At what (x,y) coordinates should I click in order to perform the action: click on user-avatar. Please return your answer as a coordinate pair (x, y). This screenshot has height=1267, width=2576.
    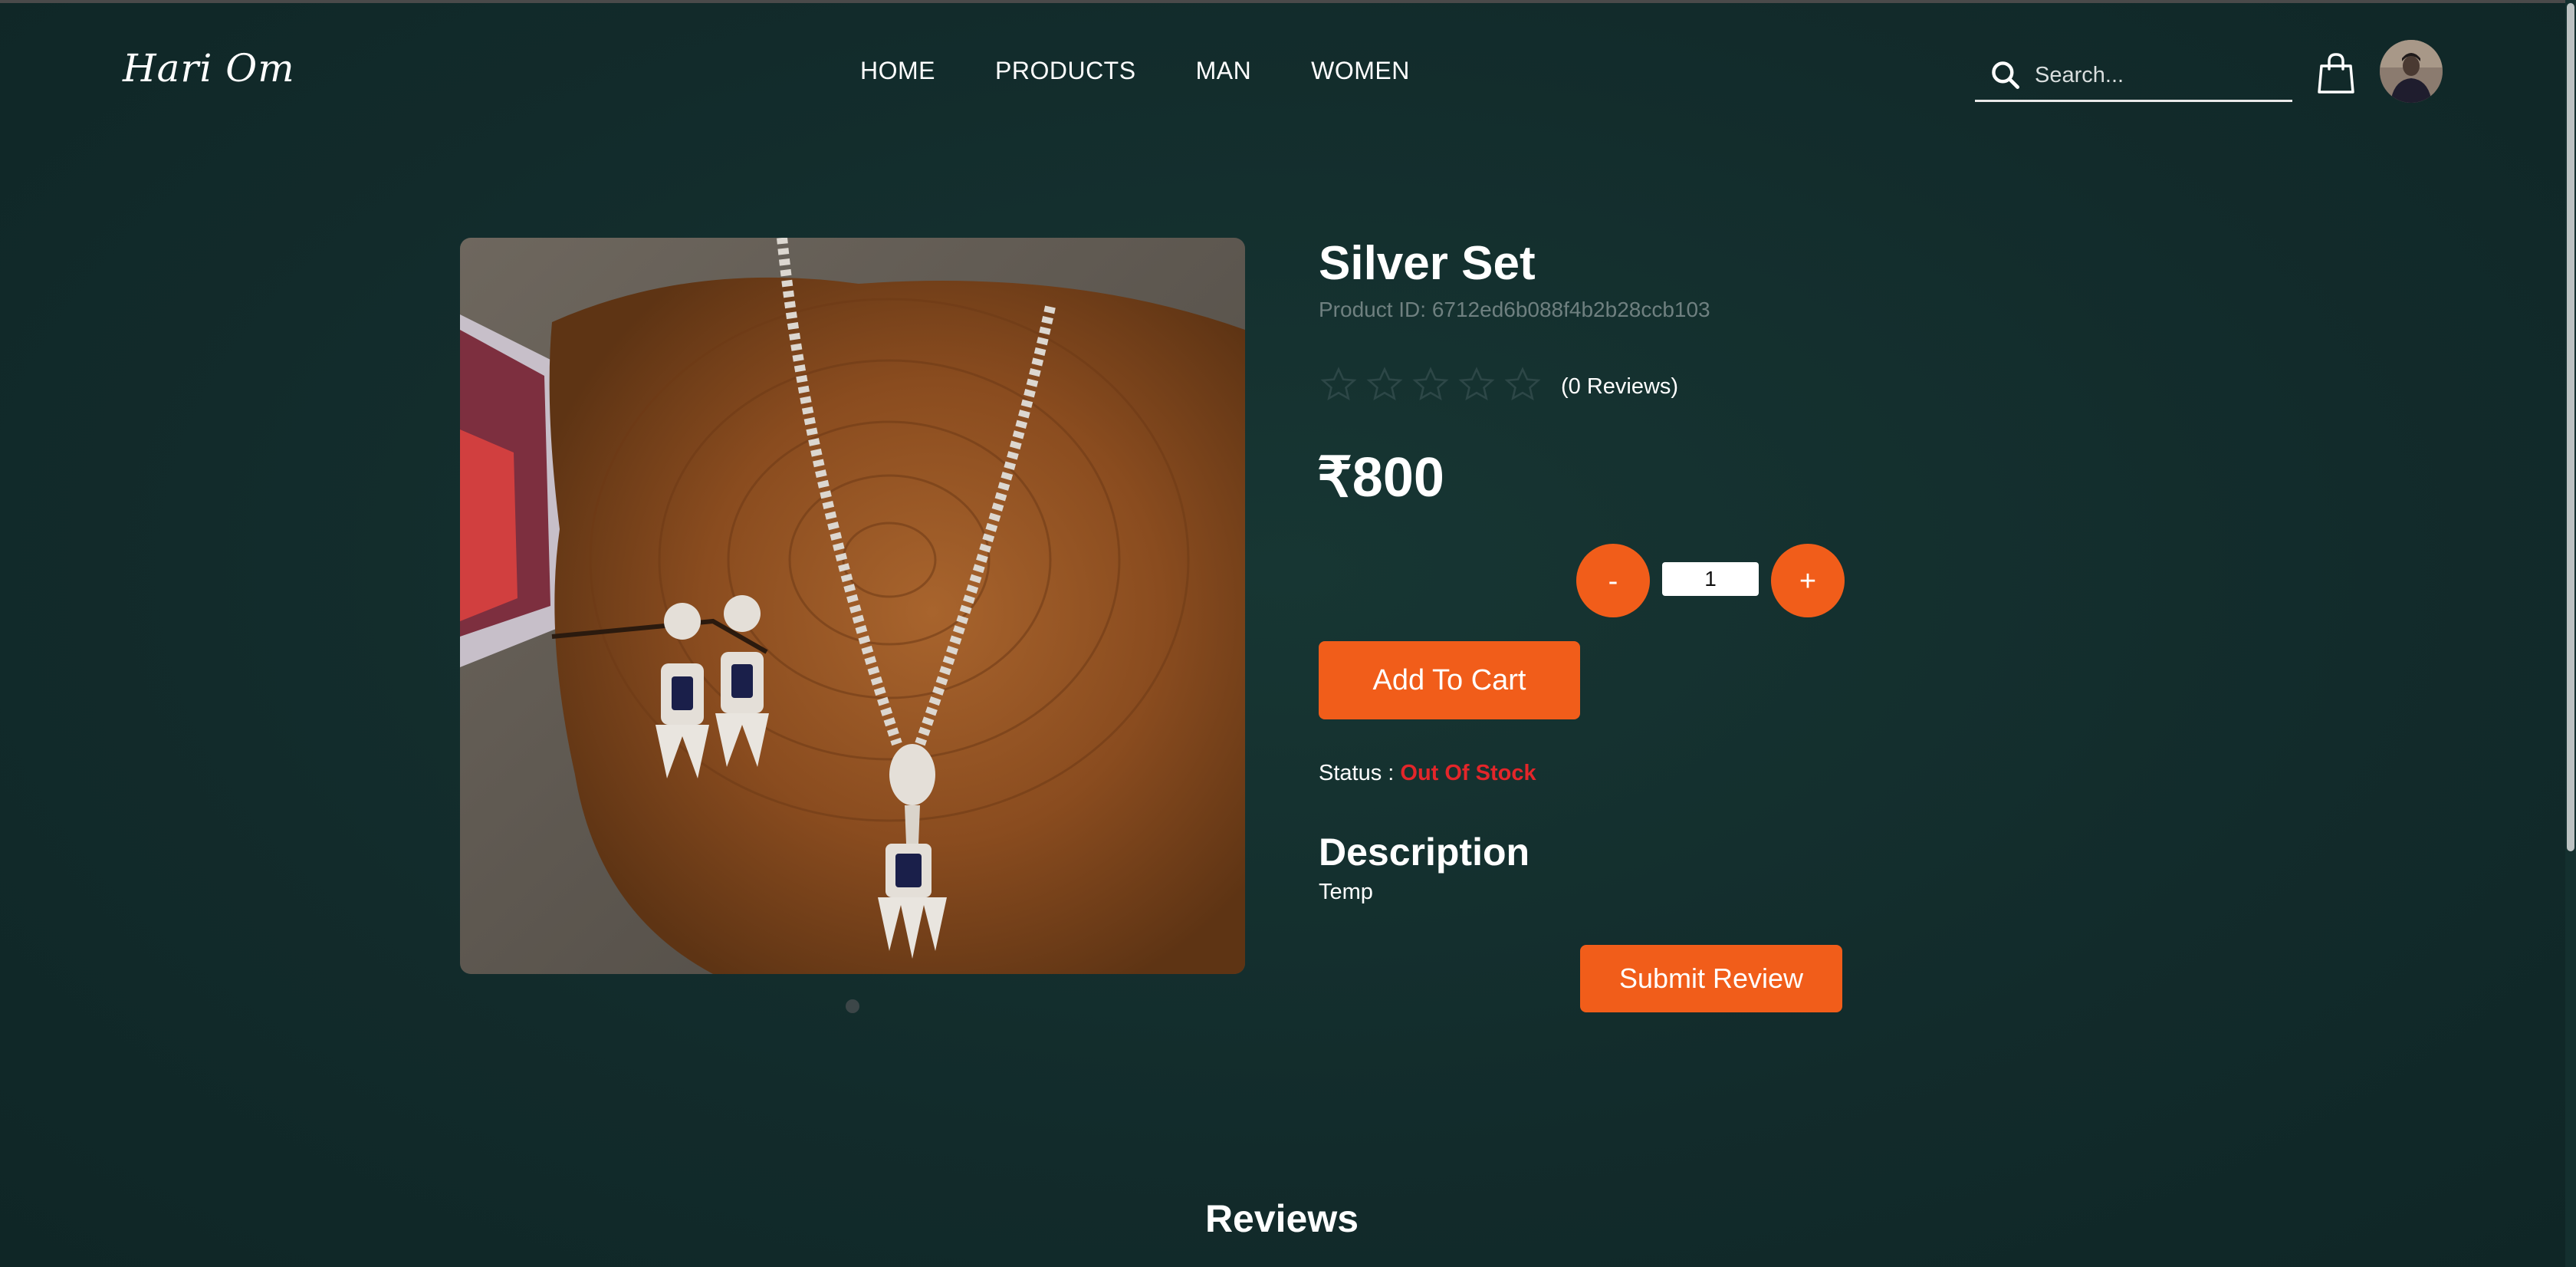
    Looking at the image, I should click on (2411, 71).